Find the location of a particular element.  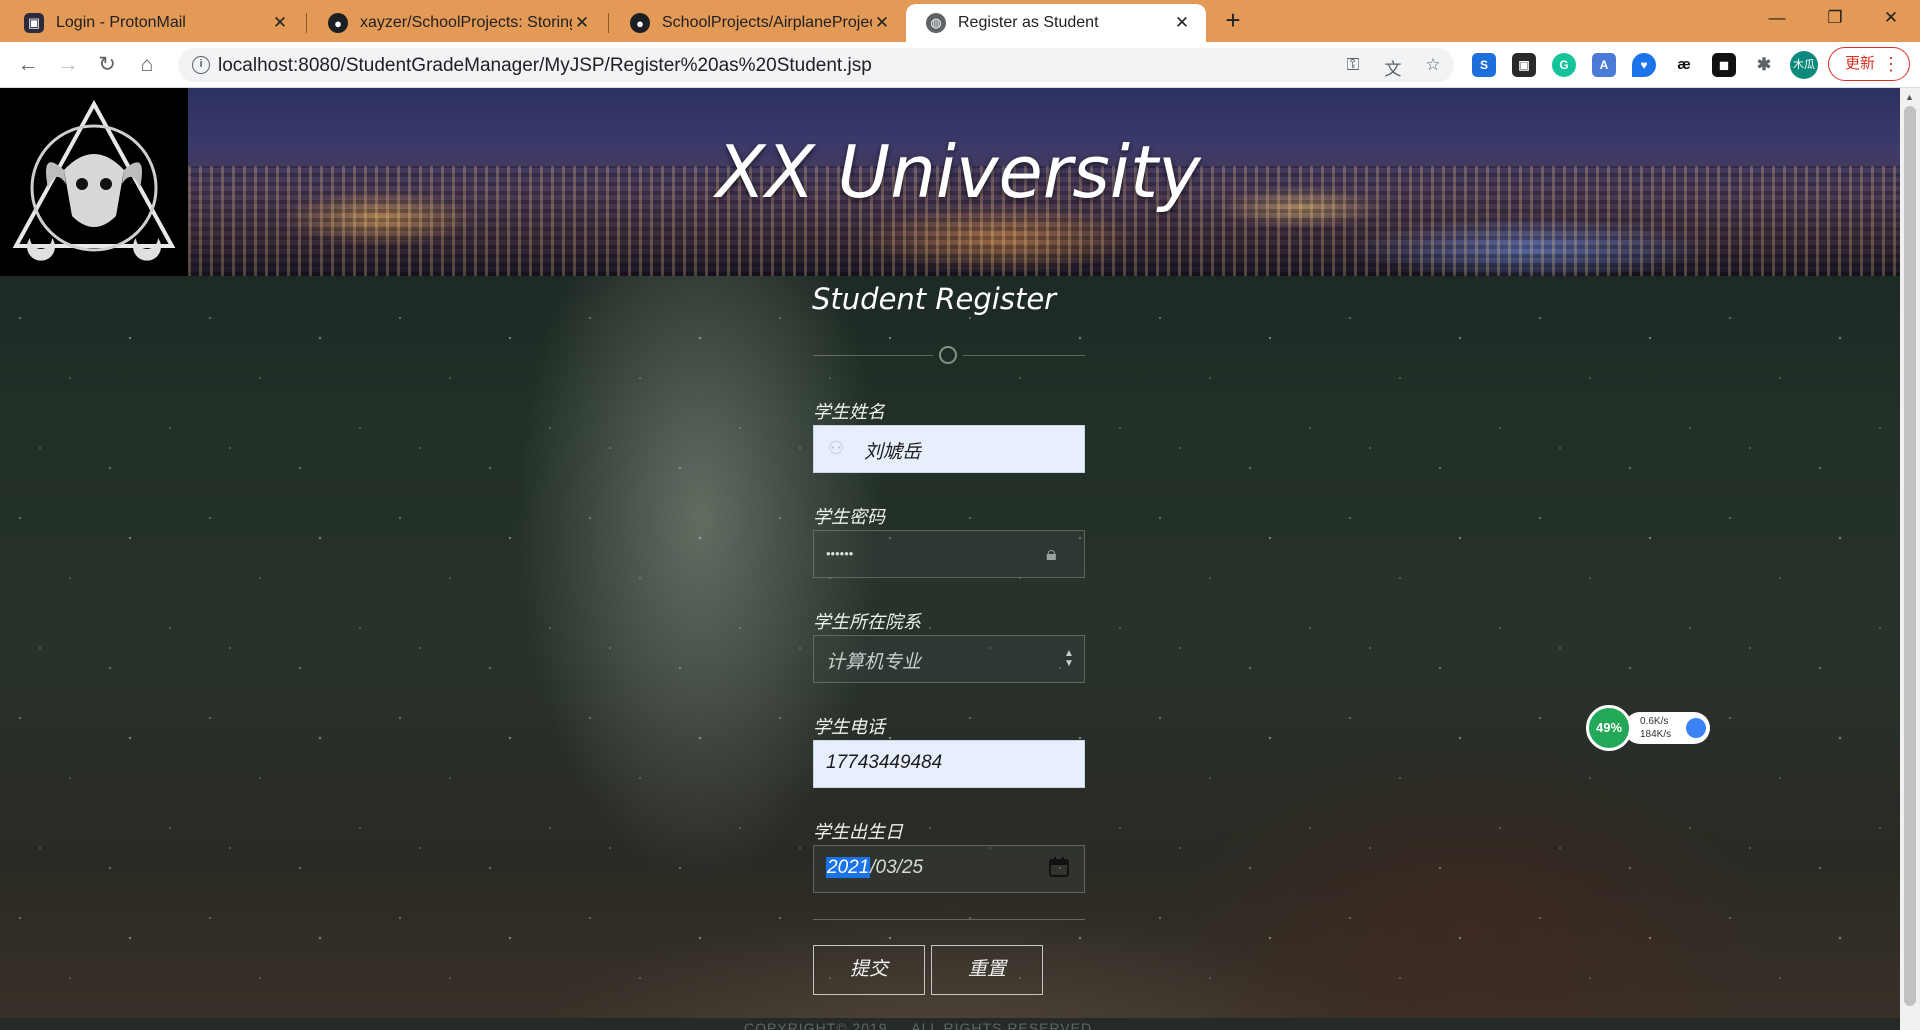

translate-icon: 文 is located at coordinates (1393, 67).